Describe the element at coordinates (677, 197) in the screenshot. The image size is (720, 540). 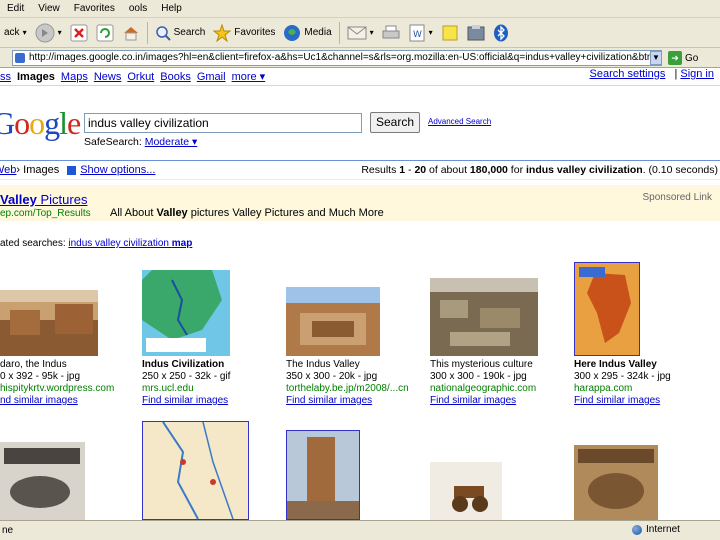
I see `sponsored-label: Sponsored Link` at that location.